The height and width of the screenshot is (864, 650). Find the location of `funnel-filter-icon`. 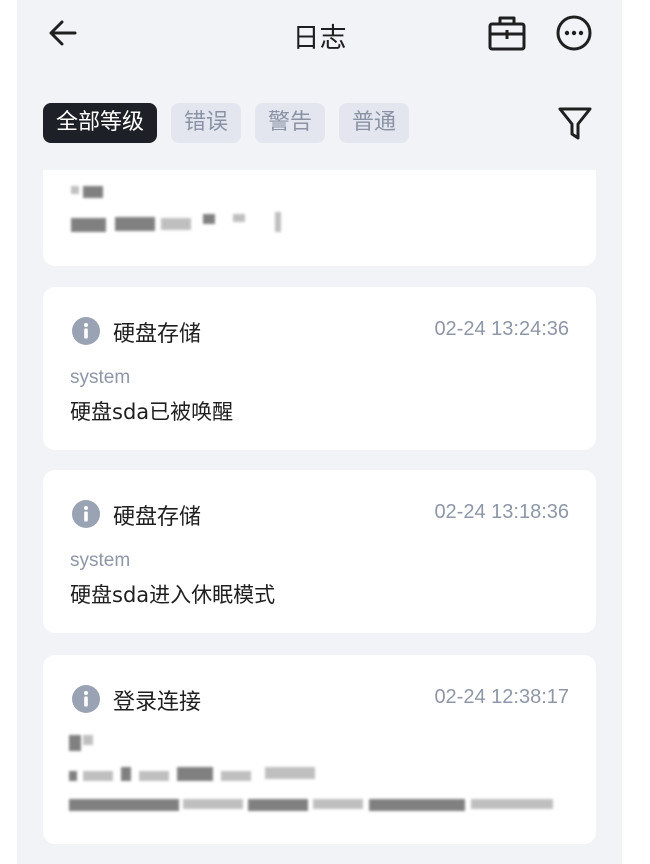

funnel-filter-icon is located at coordinates (575, 123).